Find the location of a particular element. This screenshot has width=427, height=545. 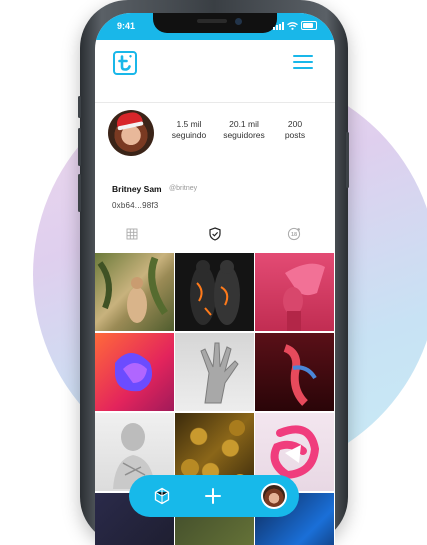

jungle-figure-artwork is located at coordinates (132, 289).